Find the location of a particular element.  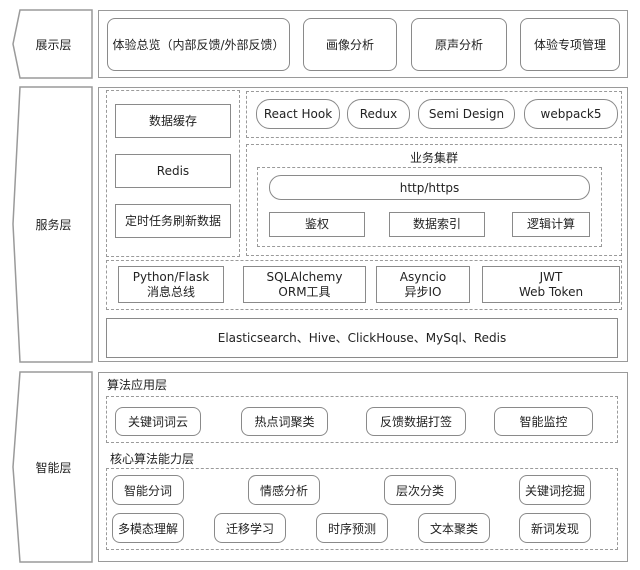

react-hook-pill: React Hook is located at coordinates (298, 114).